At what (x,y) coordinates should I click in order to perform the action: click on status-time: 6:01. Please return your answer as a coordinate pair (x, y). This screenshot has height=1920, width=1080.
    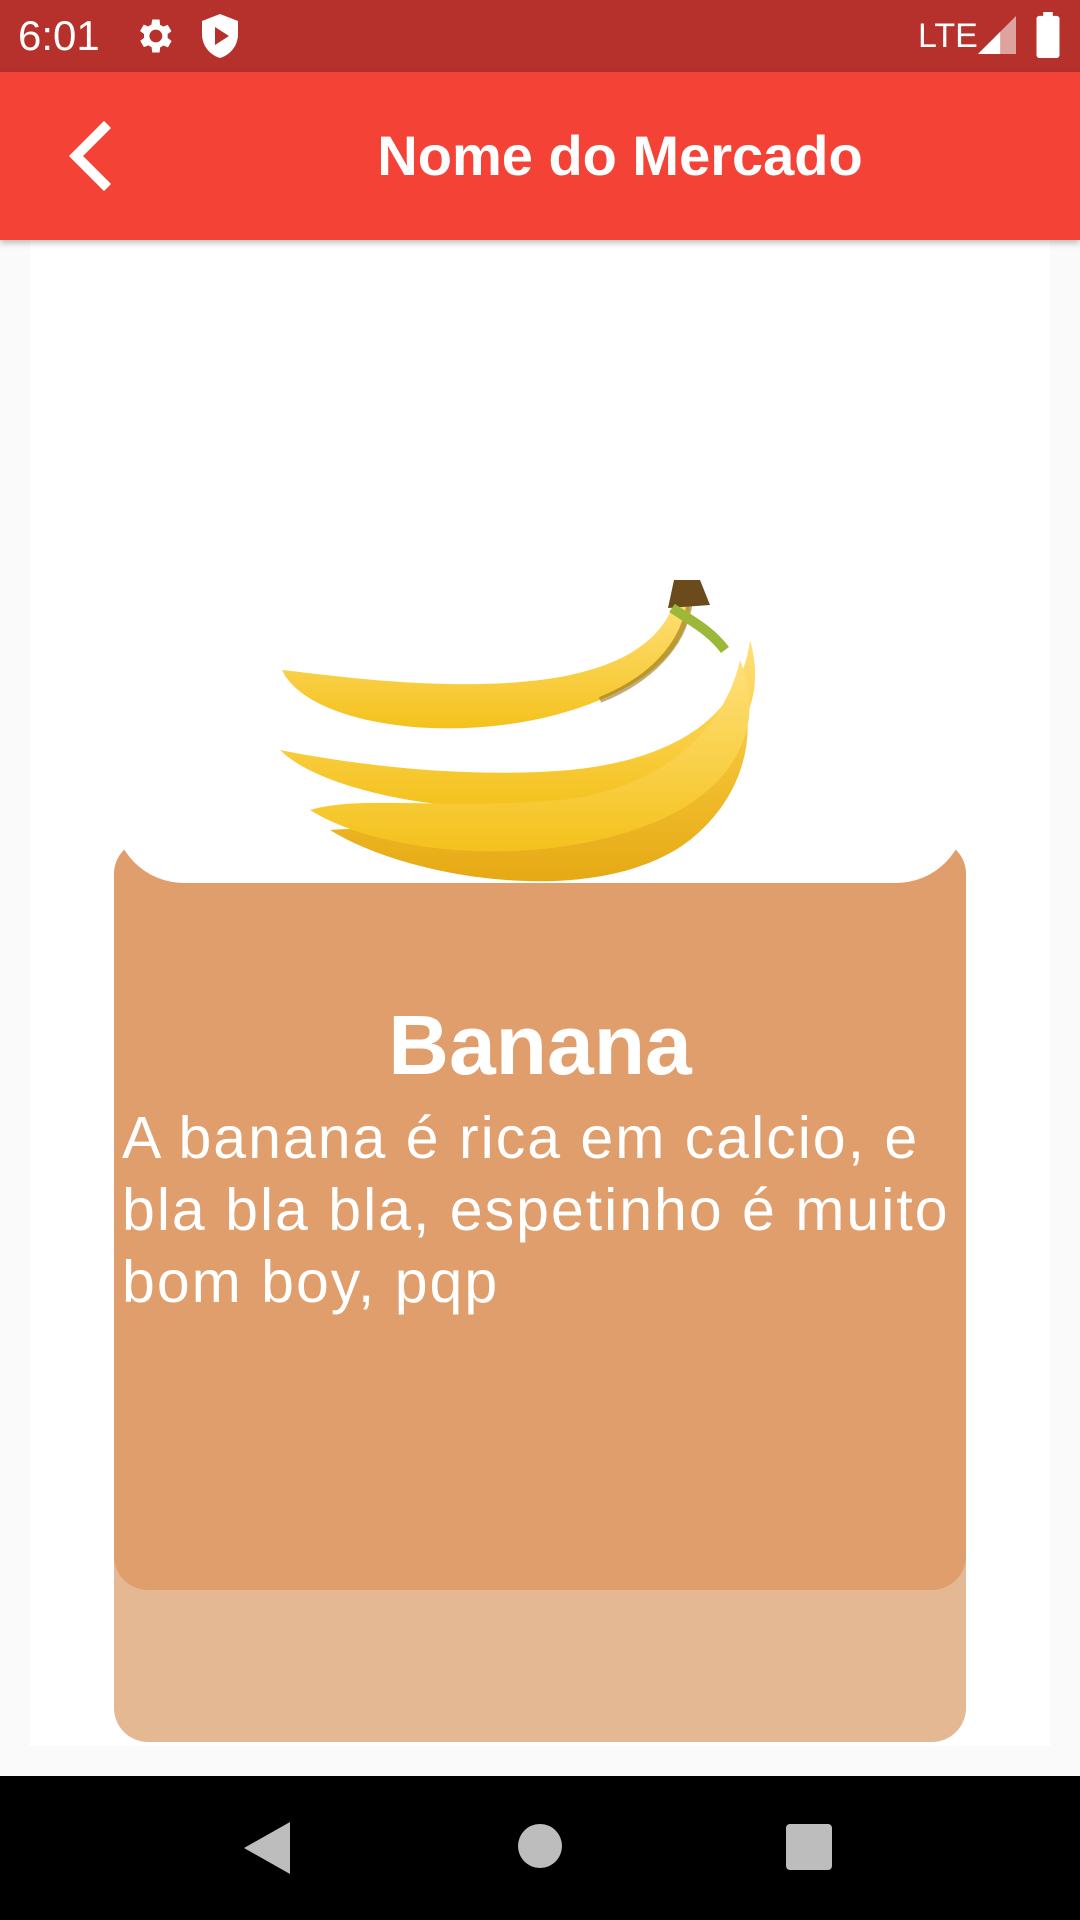
    Looking at the image, I should click on (59, 35).